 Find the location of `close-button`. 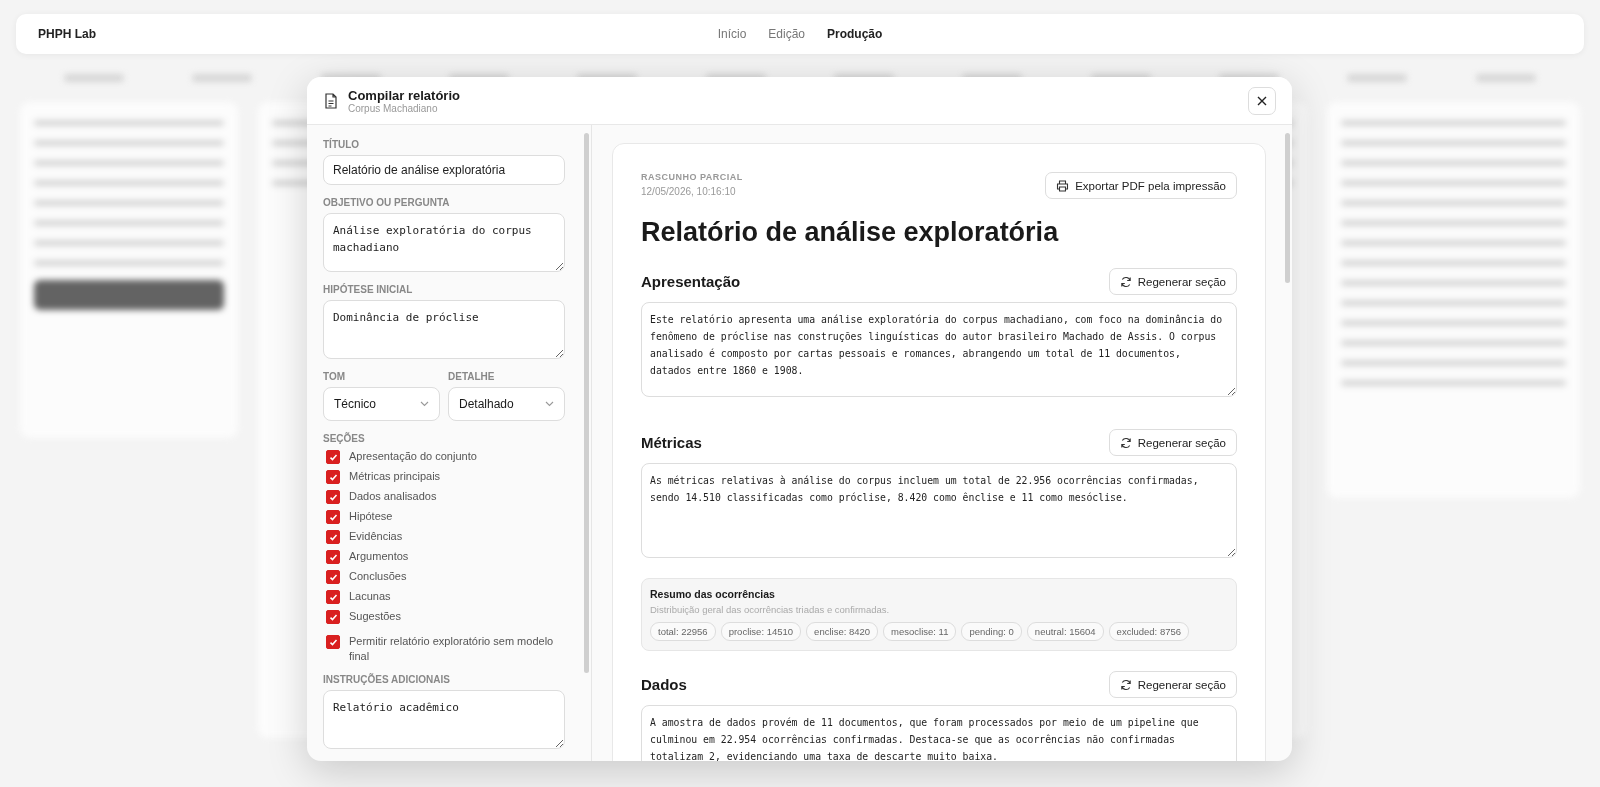

close-button is located at coordinates (1262, 100).